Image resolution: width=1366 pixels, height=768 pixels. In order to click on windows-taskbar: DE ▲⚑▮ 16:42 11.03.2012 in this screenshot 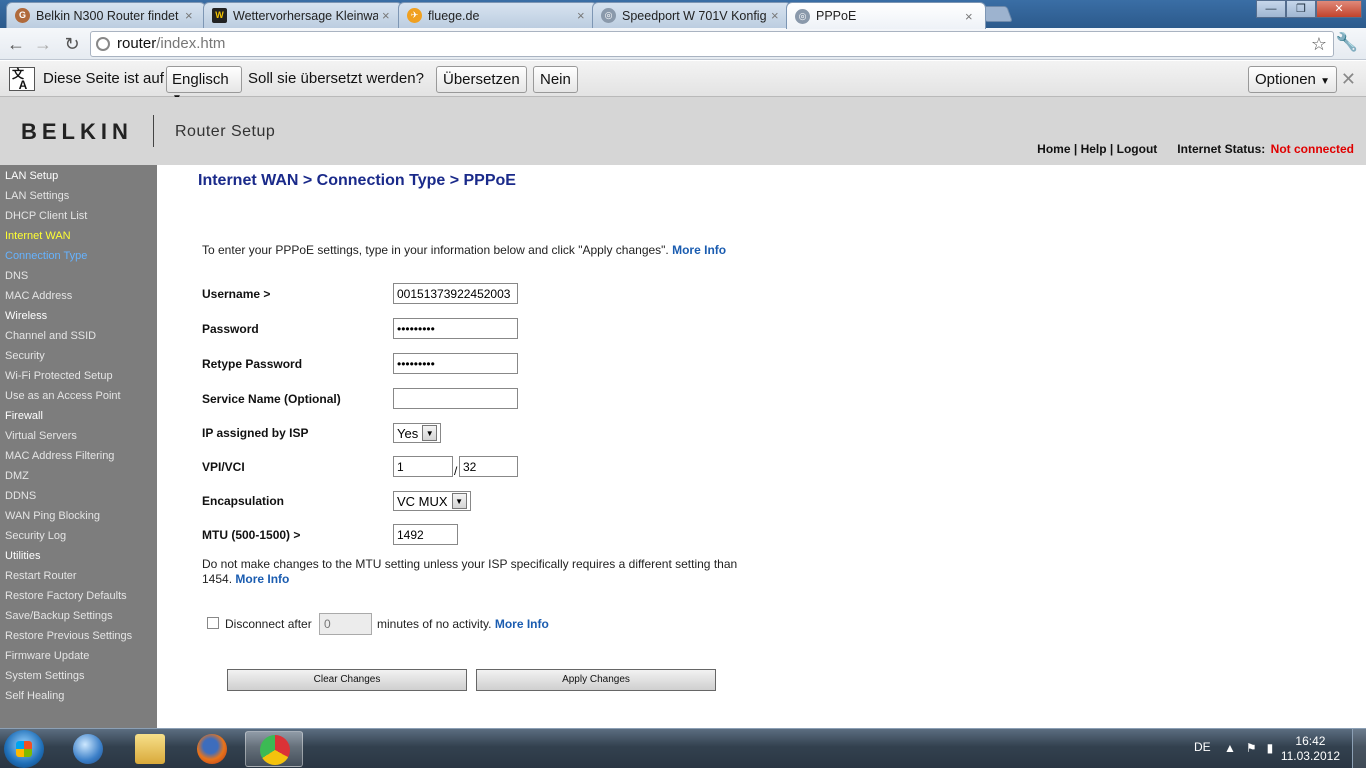, I will do `click(683, 748)`.